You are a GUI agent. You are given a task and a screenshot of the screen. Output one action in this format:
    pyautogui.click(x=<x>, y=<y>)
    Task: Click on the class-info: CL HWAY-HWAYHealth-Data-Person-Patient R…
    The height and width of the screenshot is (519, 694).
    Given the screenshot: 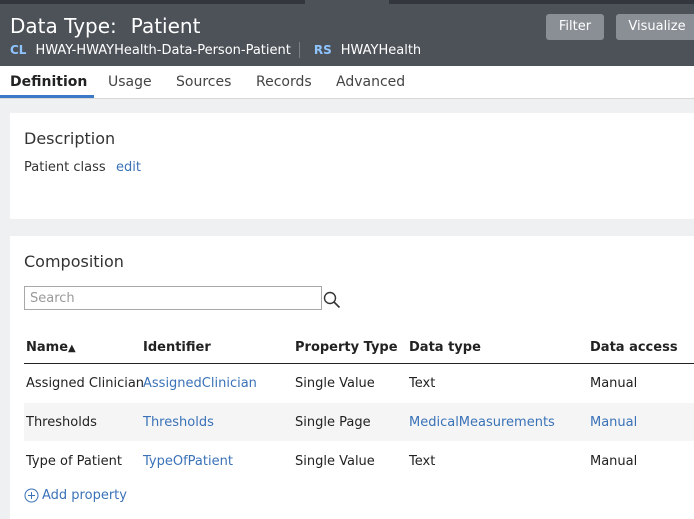 What is the action you would take?
    pyautogui.click(x=215, y=50)
    